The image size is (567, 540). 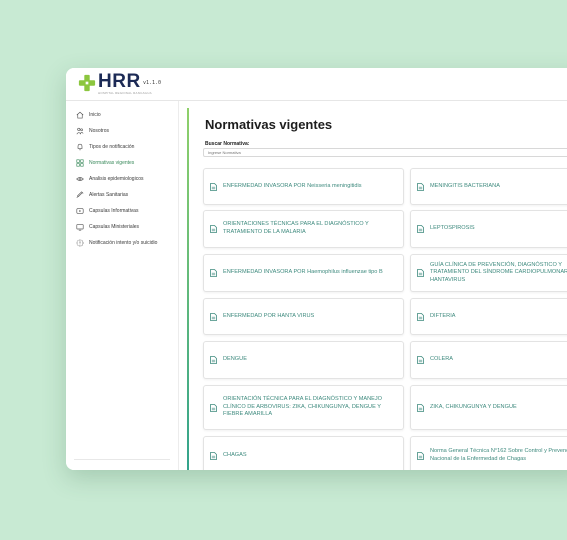 I want to click on sidebar-item-notificacion: Notificación intento y/o suicidio, so click(x=116, y=243).